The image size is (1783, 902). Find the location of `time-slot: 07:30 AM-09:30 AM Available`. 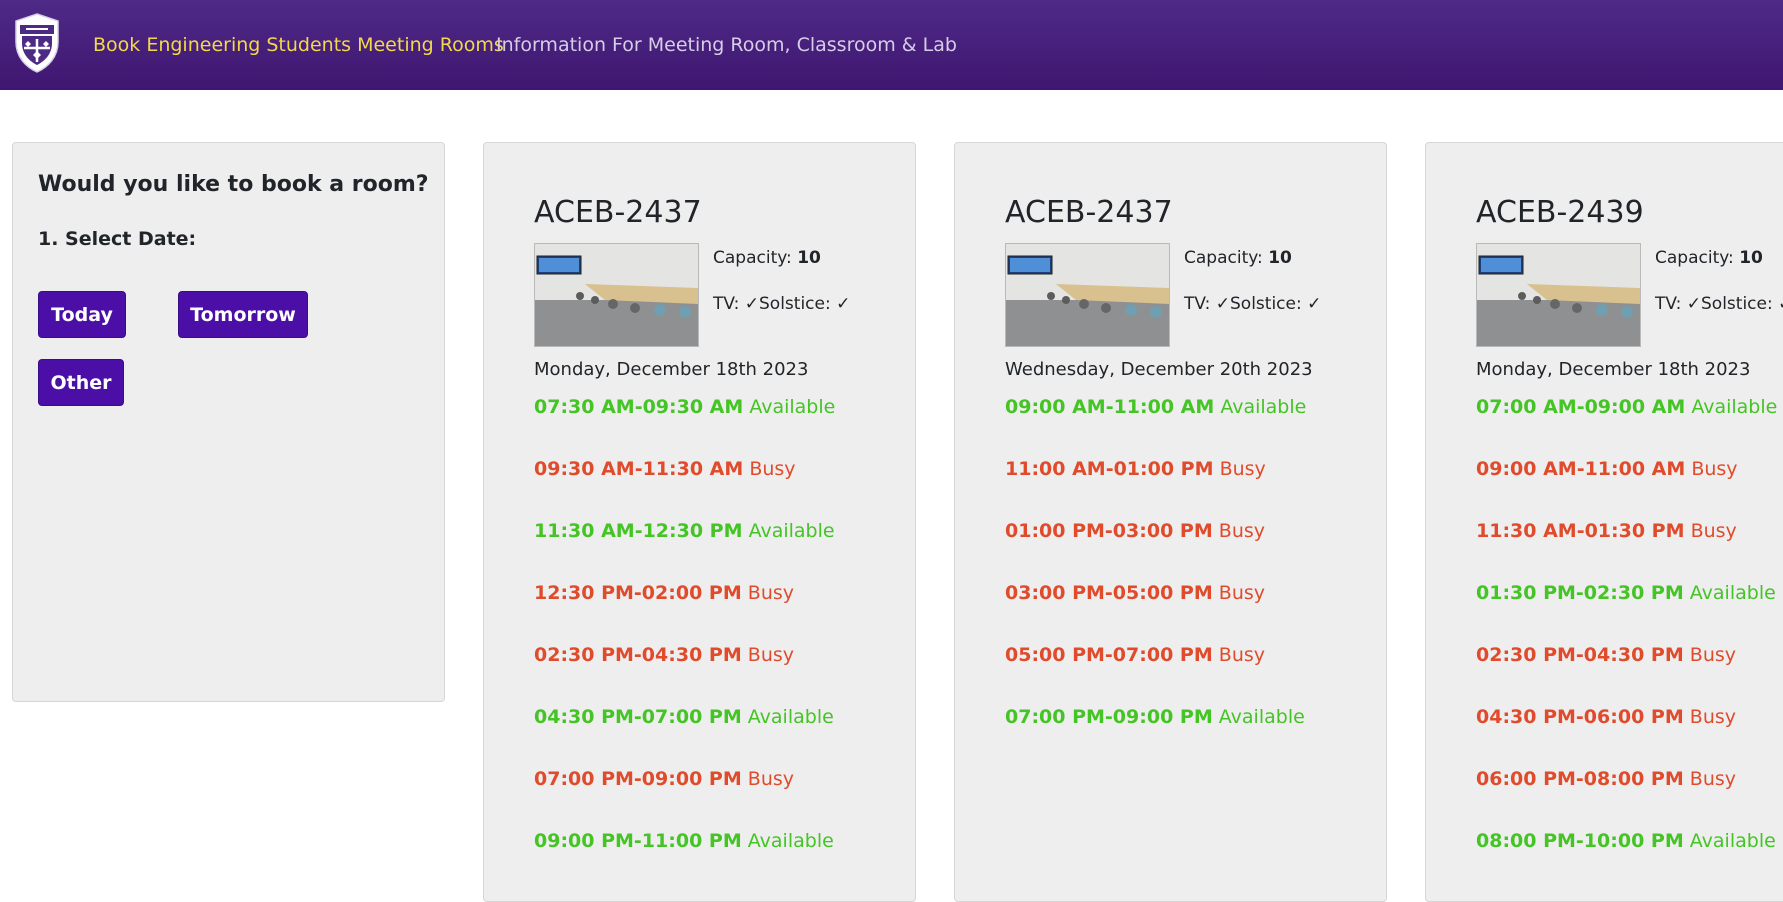

time-slot: 07:30 AM-09:30 AM Available is located at coordinates (684, 407).